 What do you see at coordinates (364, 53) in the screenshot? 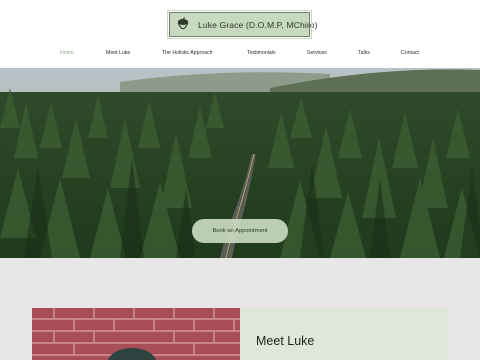
I see `nav-item-talks: Talks` at bounding box center [364, 53].